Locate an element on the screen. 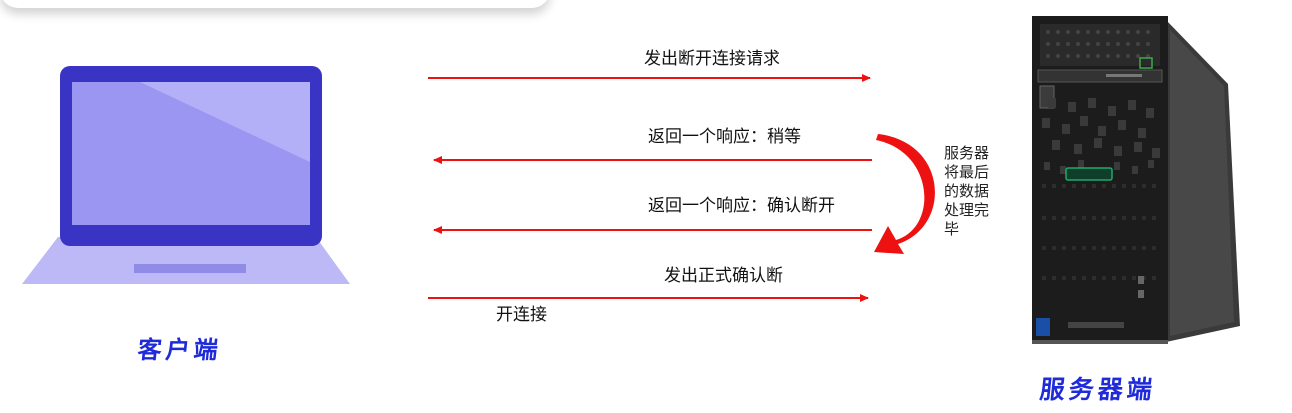  message-final-confirm-line2: 开连接 is located at coordinates (521, 315).